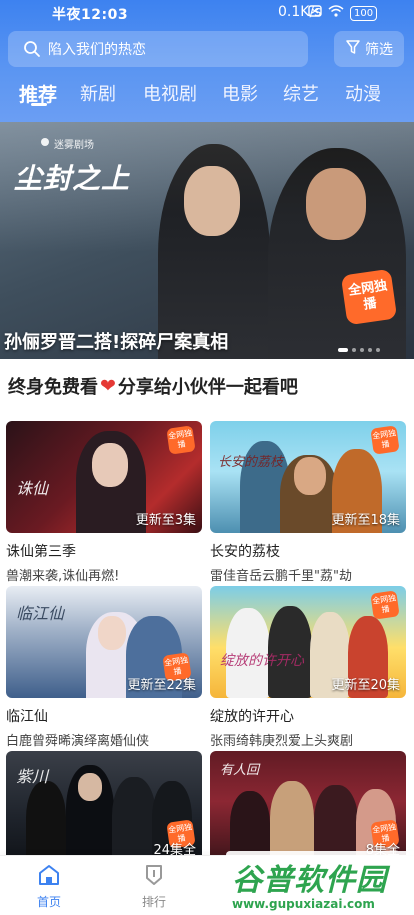 The image size is (414, 915). Describe the element at coordinates (85, 143) in the screenshot. I see `brand-label: 迷雾剧场` at that location.